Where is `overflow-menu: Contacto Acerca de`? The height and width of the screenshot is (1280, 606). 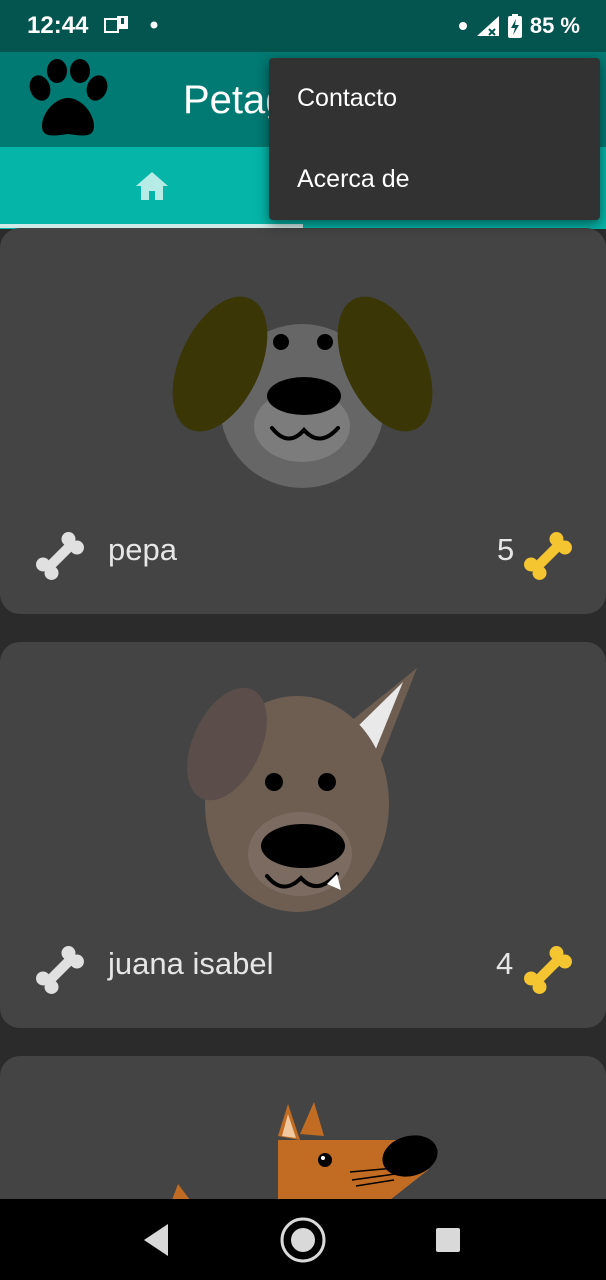 overflow-menu: Contacto Acerca de is located at coordinates (434, 139).